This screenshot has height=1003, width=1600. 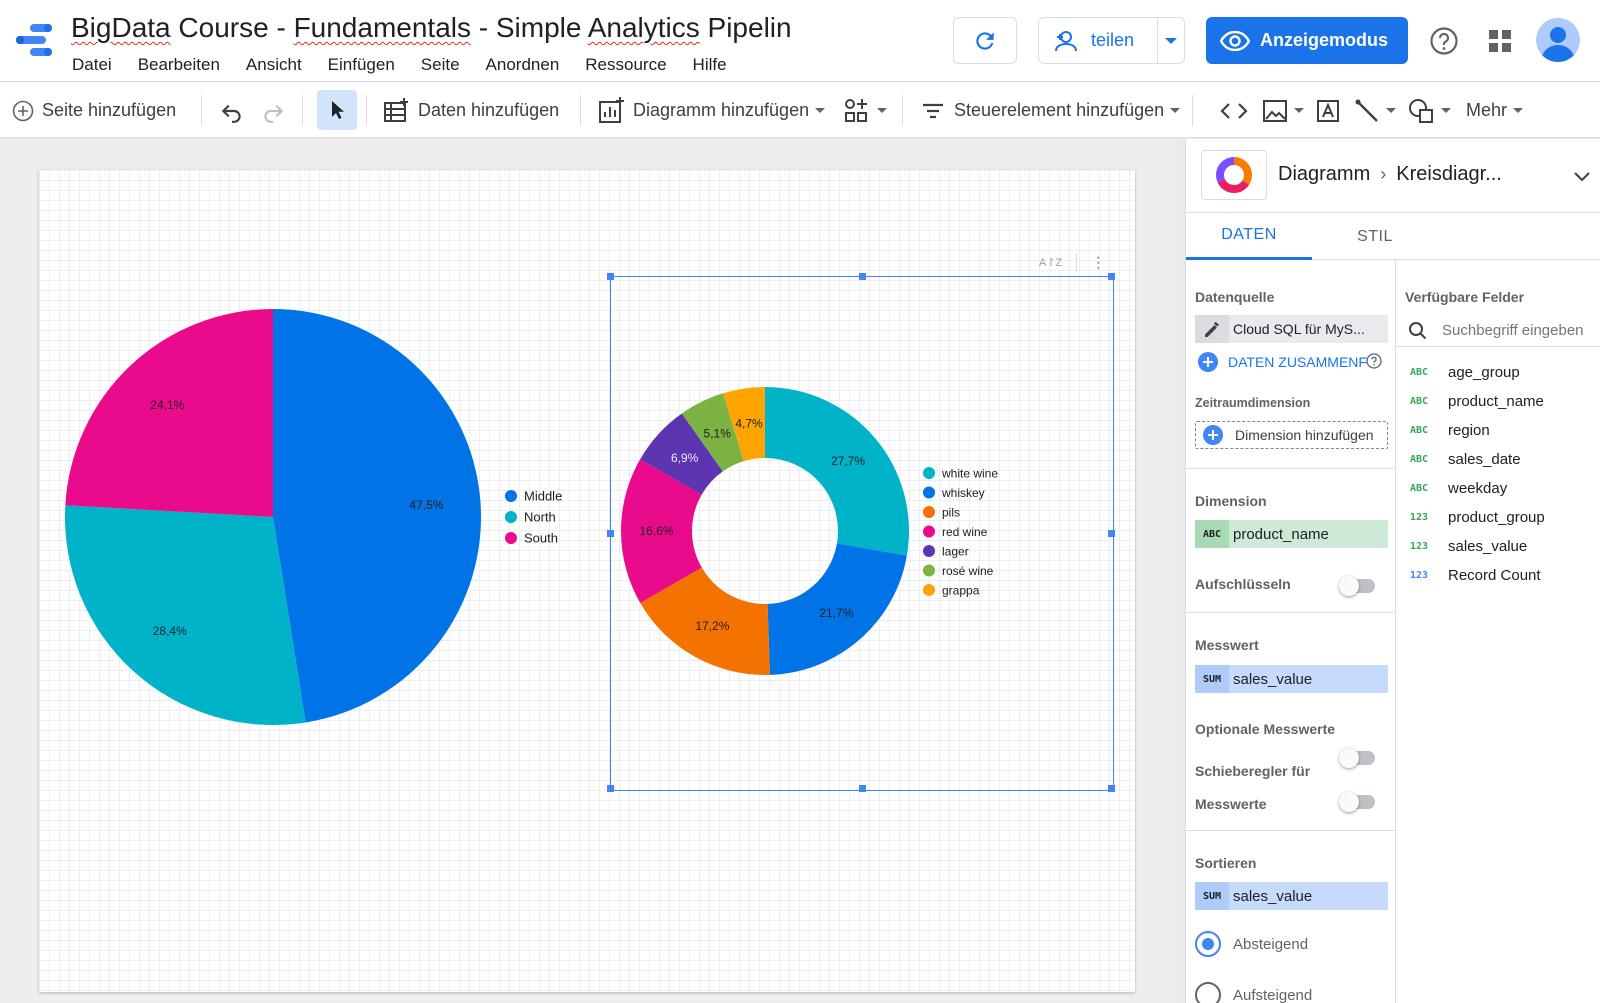 I want to click on dimension-type-tag: ABC, so click(x=1212, y=534).